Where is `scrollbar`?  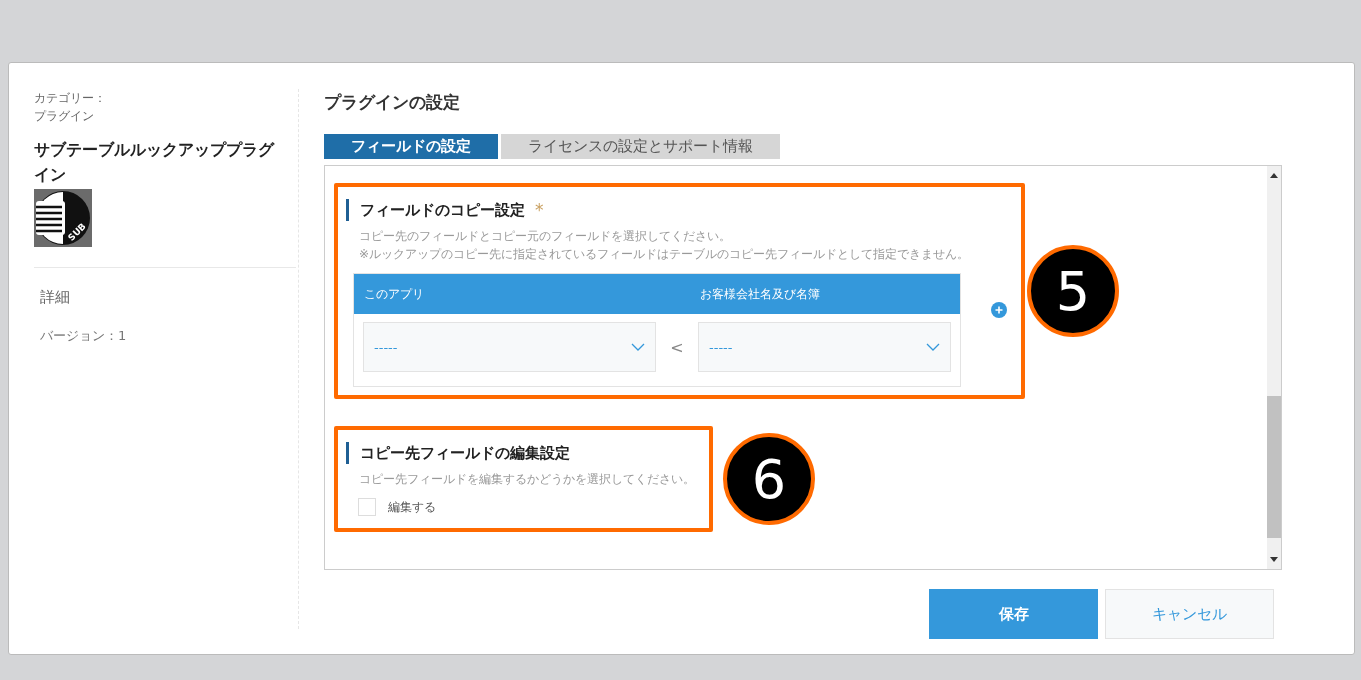 scrollbar is located at coordinates (1274, 367).